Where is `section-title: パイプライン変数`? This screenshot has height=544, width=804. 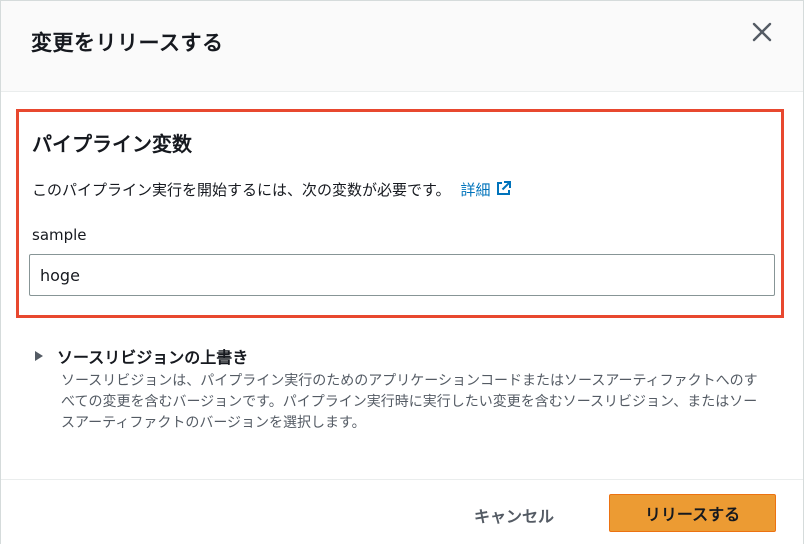
section-title: パイプライン変数 is located at coordinates (112, 144).